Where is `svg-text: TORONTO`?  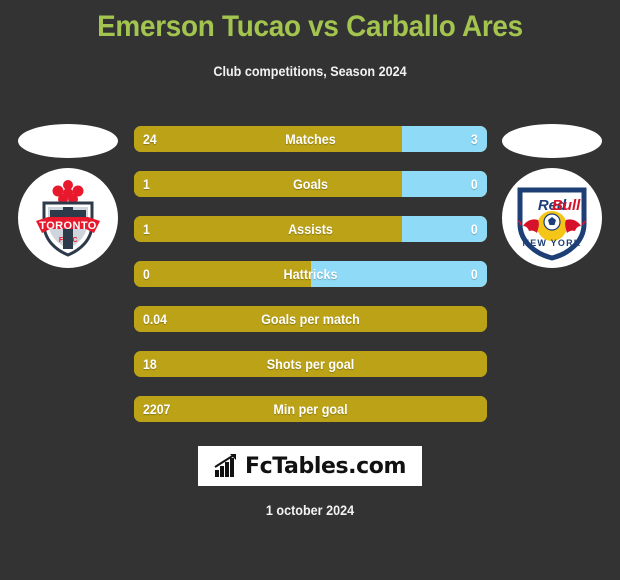
svg-text: TORONTO is located at coordinates (67, 226).